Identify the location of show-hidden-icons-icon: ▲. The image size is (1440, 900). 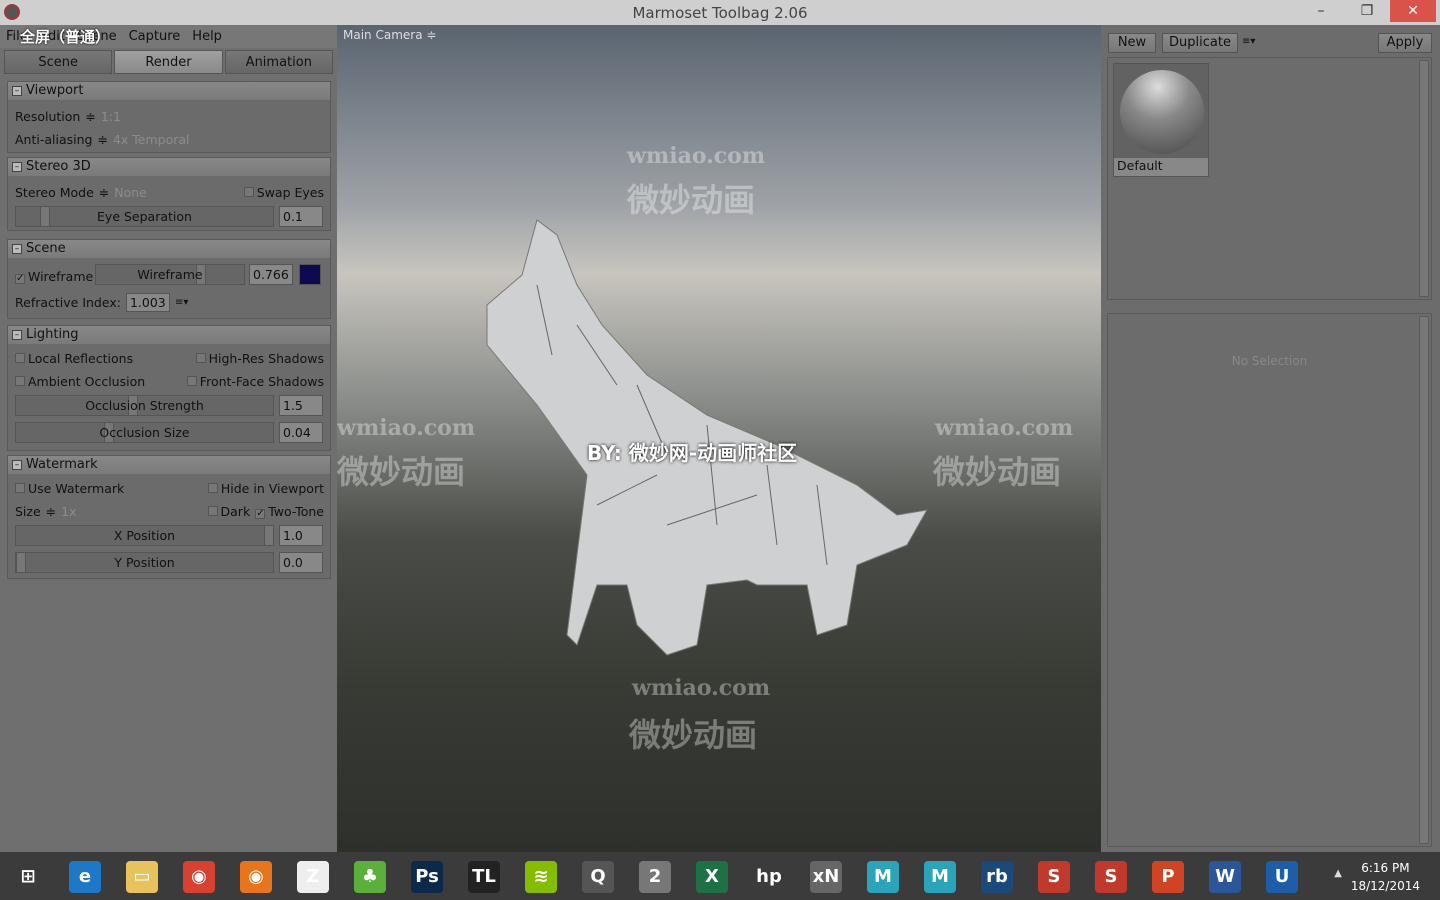
(1338, 873).